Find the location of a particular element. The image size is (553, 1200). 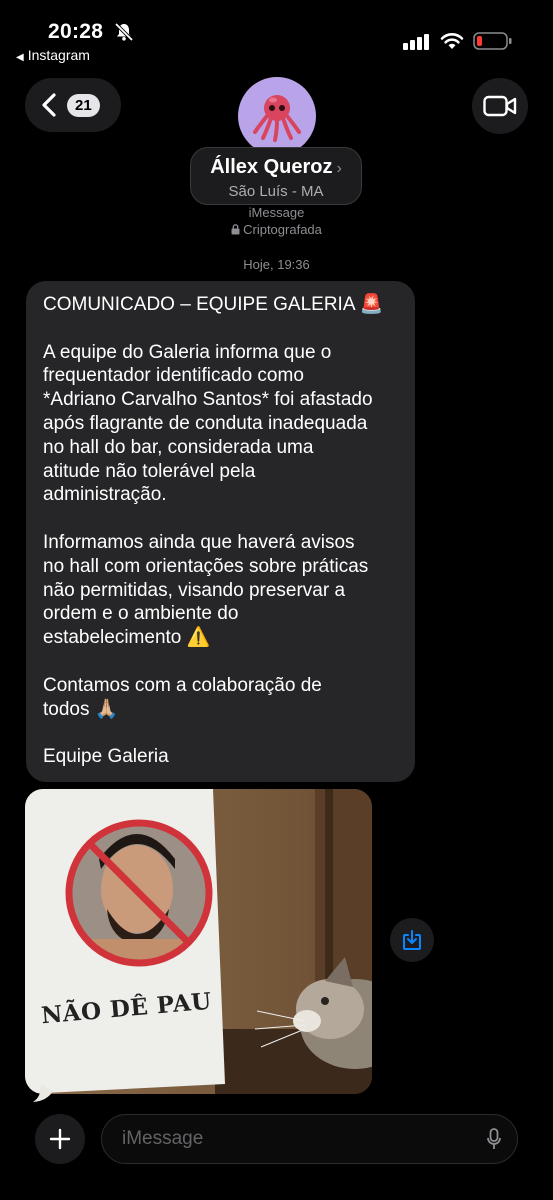

back-to-app-link: ◀ Instagram is located at coordinates (53, 55).